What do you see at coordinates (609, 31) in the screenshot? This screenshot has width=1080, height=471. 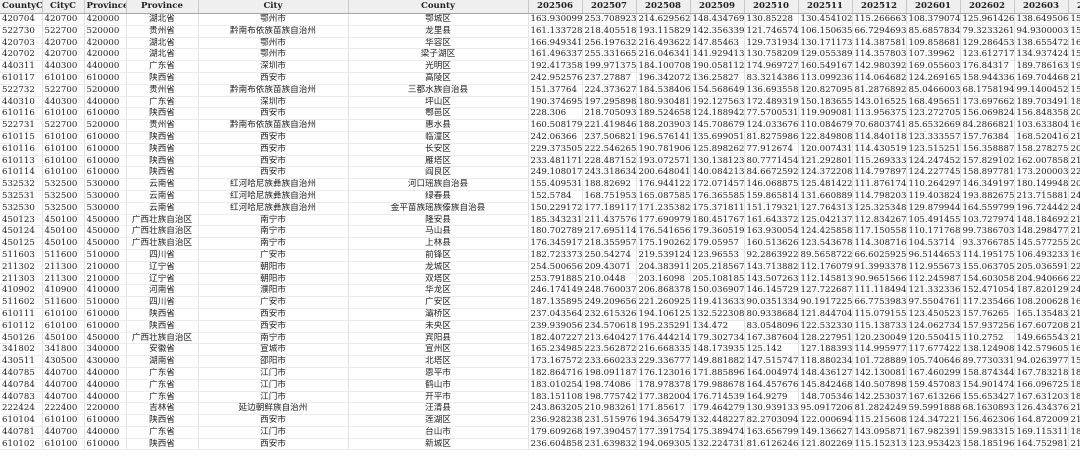 I see `table-cell: 218.405518` at bounding box center [609, 31].